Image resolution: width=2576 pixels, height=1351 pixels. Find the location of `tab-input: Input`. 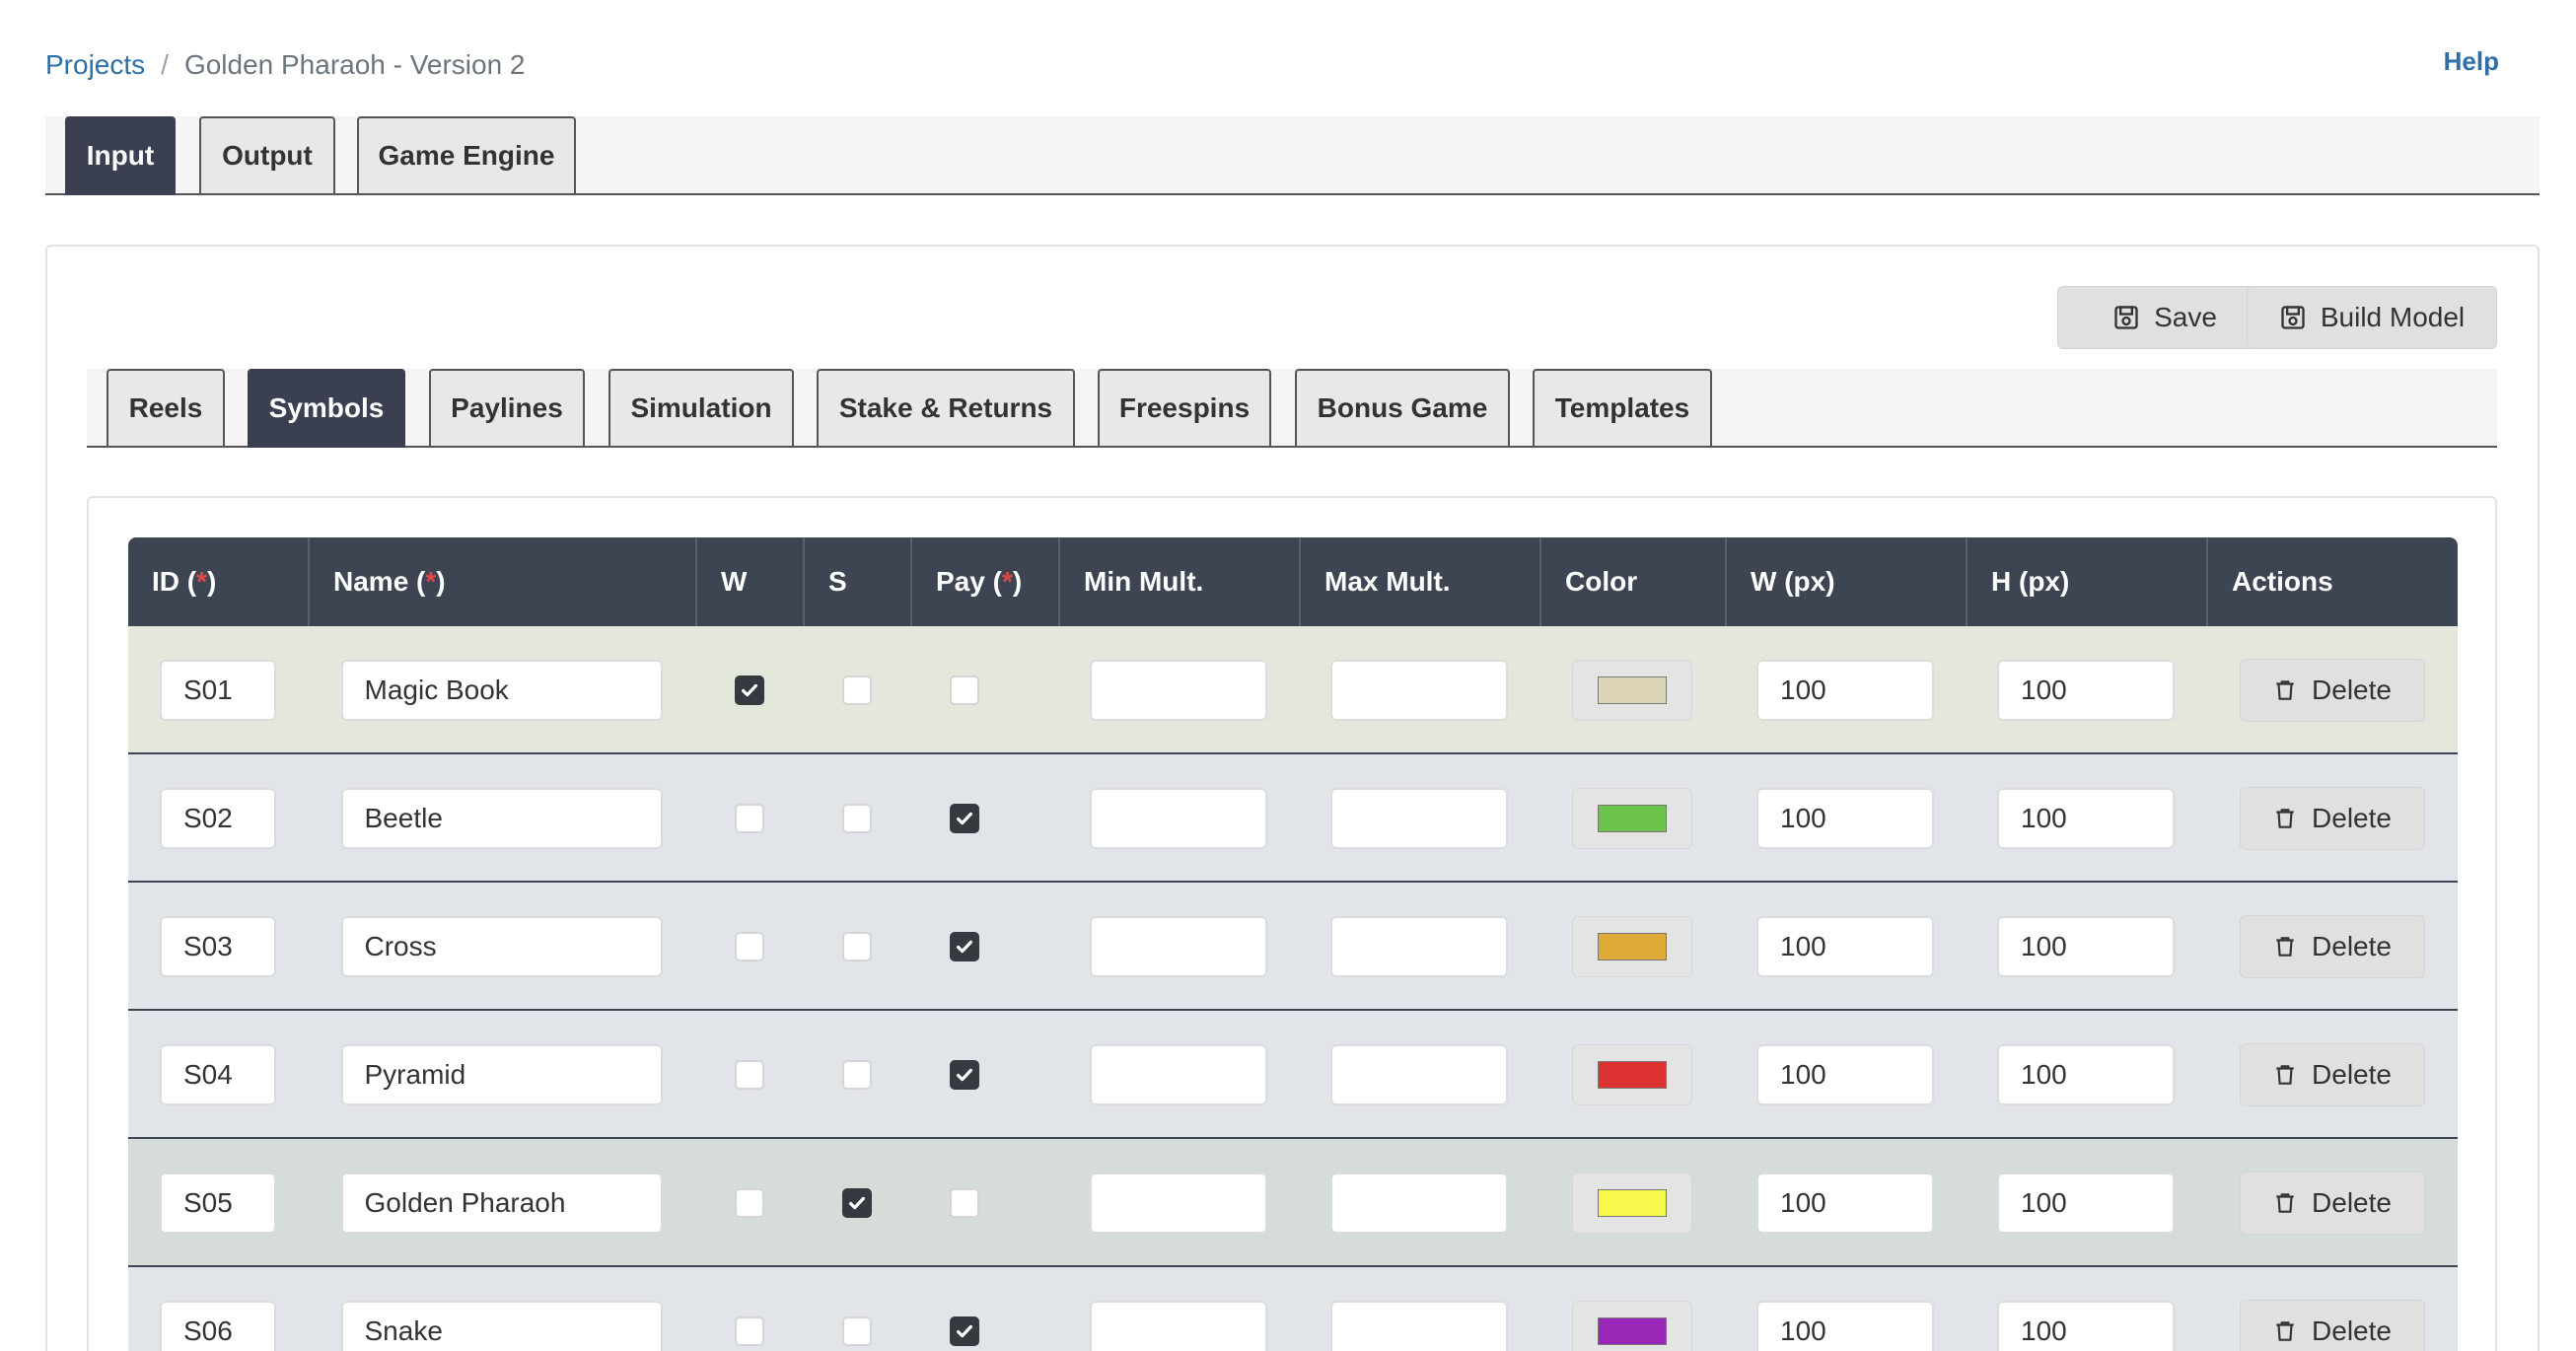

tab-input: Input is located at coordinates (120, 155).